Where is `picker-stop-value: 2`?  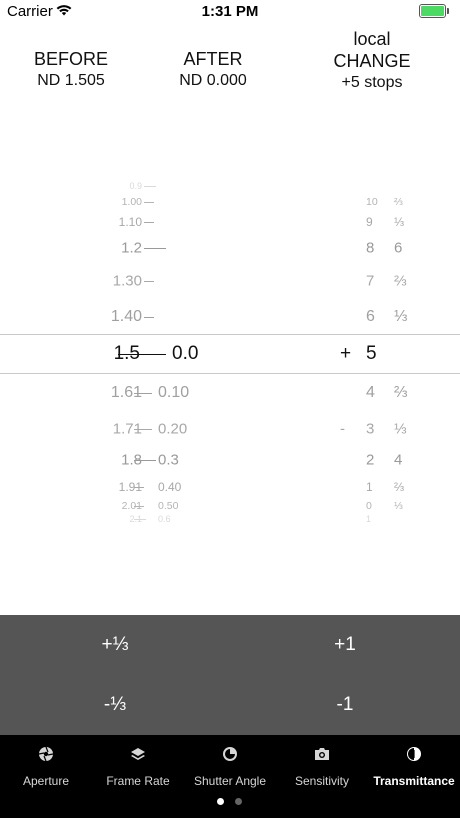
picker-stop-value: 2 is located at coordinates (370, 460).